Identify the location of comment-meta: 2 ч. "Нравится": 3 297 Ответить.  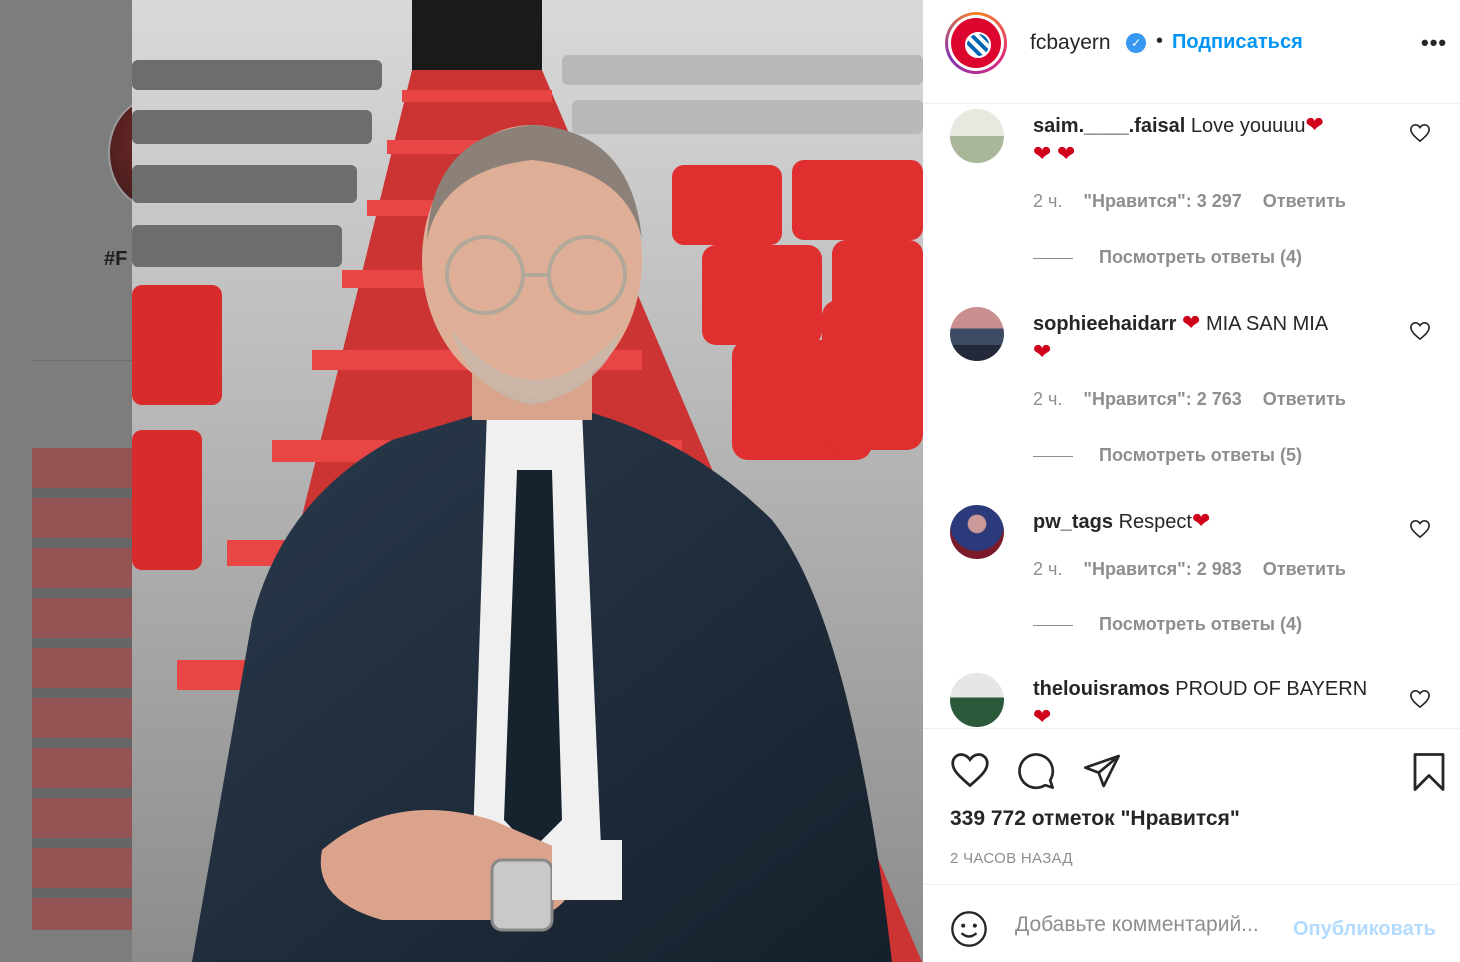
(1197, 201).